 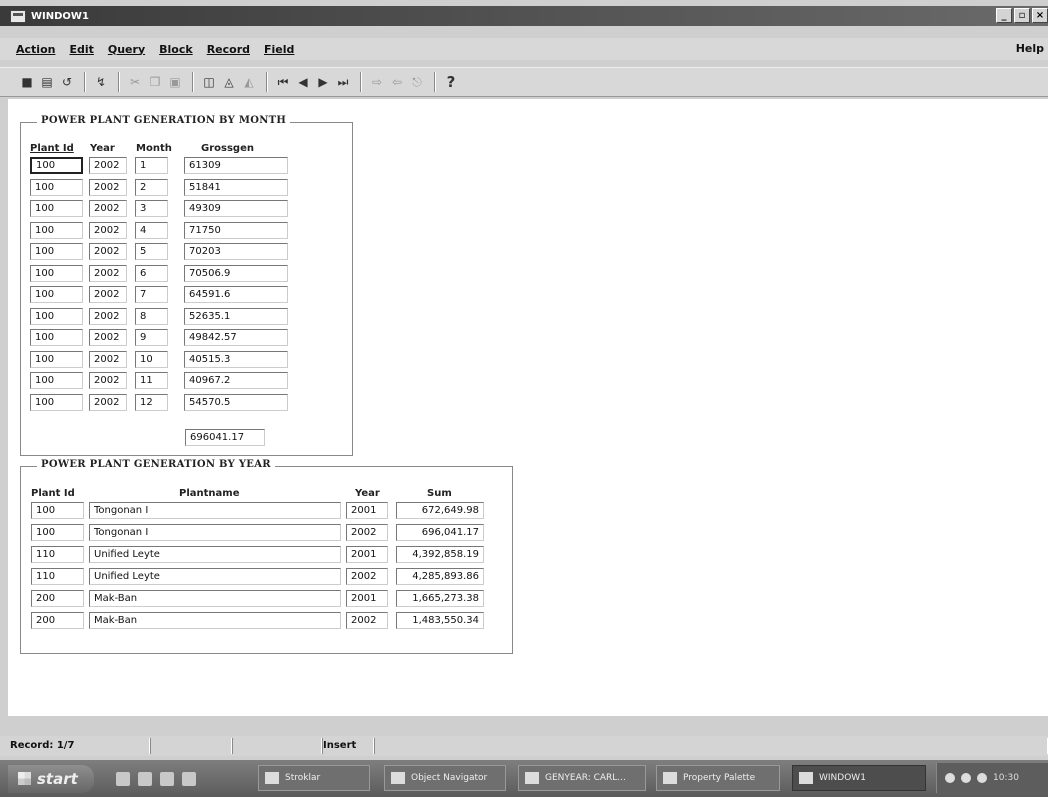 I want to click on grossgen-field: 71750, so click(x=236, y=230).